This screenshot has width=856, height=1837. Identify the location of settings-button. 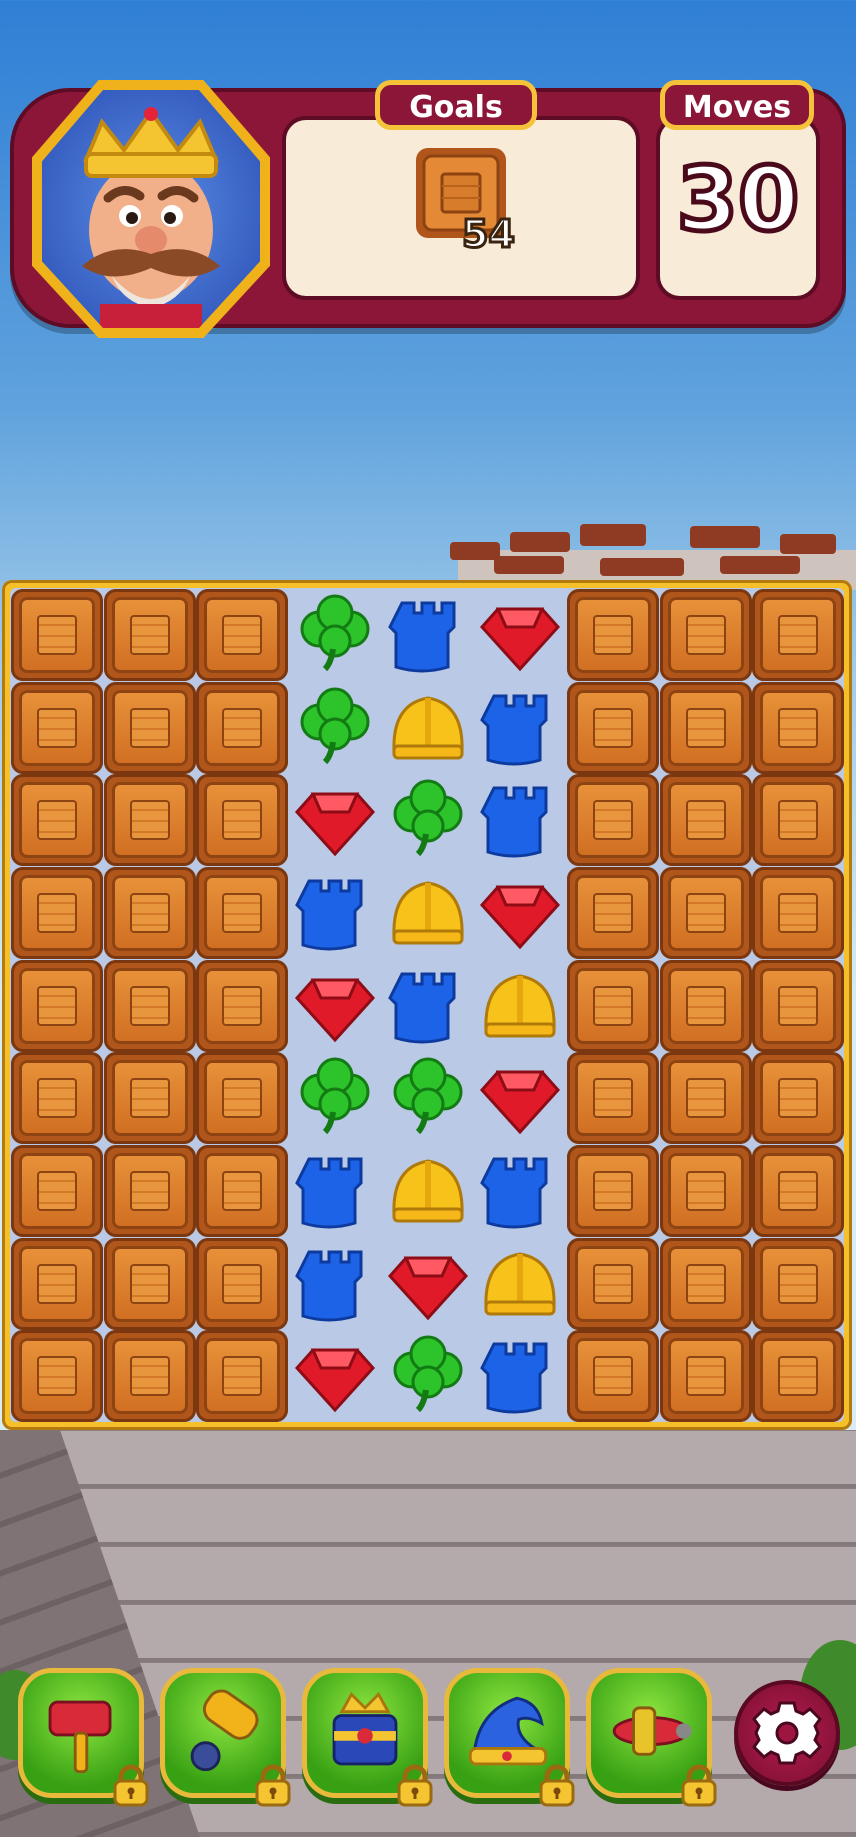
(787, 1733).